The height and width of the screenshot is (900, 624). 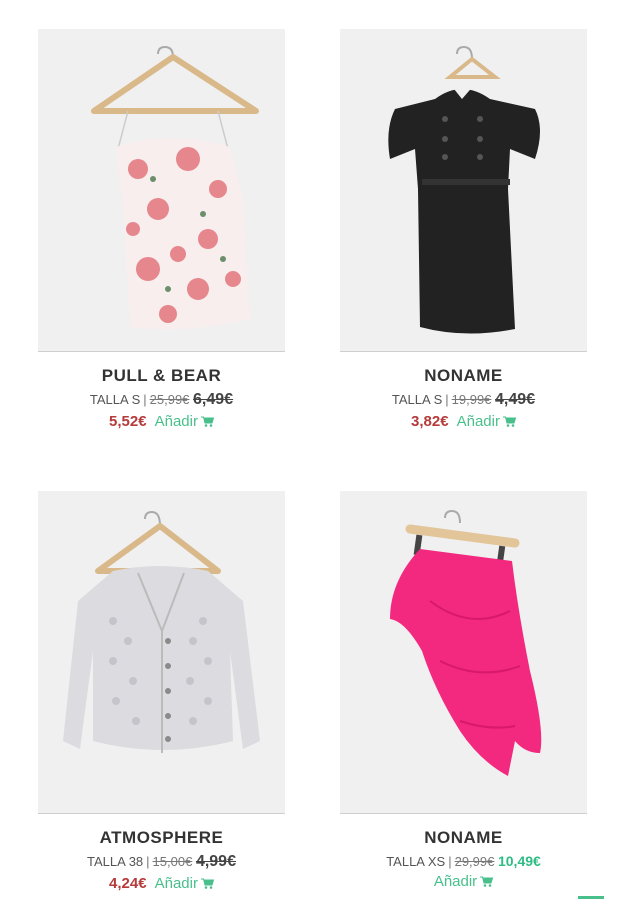 I want to click on original-price: 29,99€, so click(x=474, y=861).